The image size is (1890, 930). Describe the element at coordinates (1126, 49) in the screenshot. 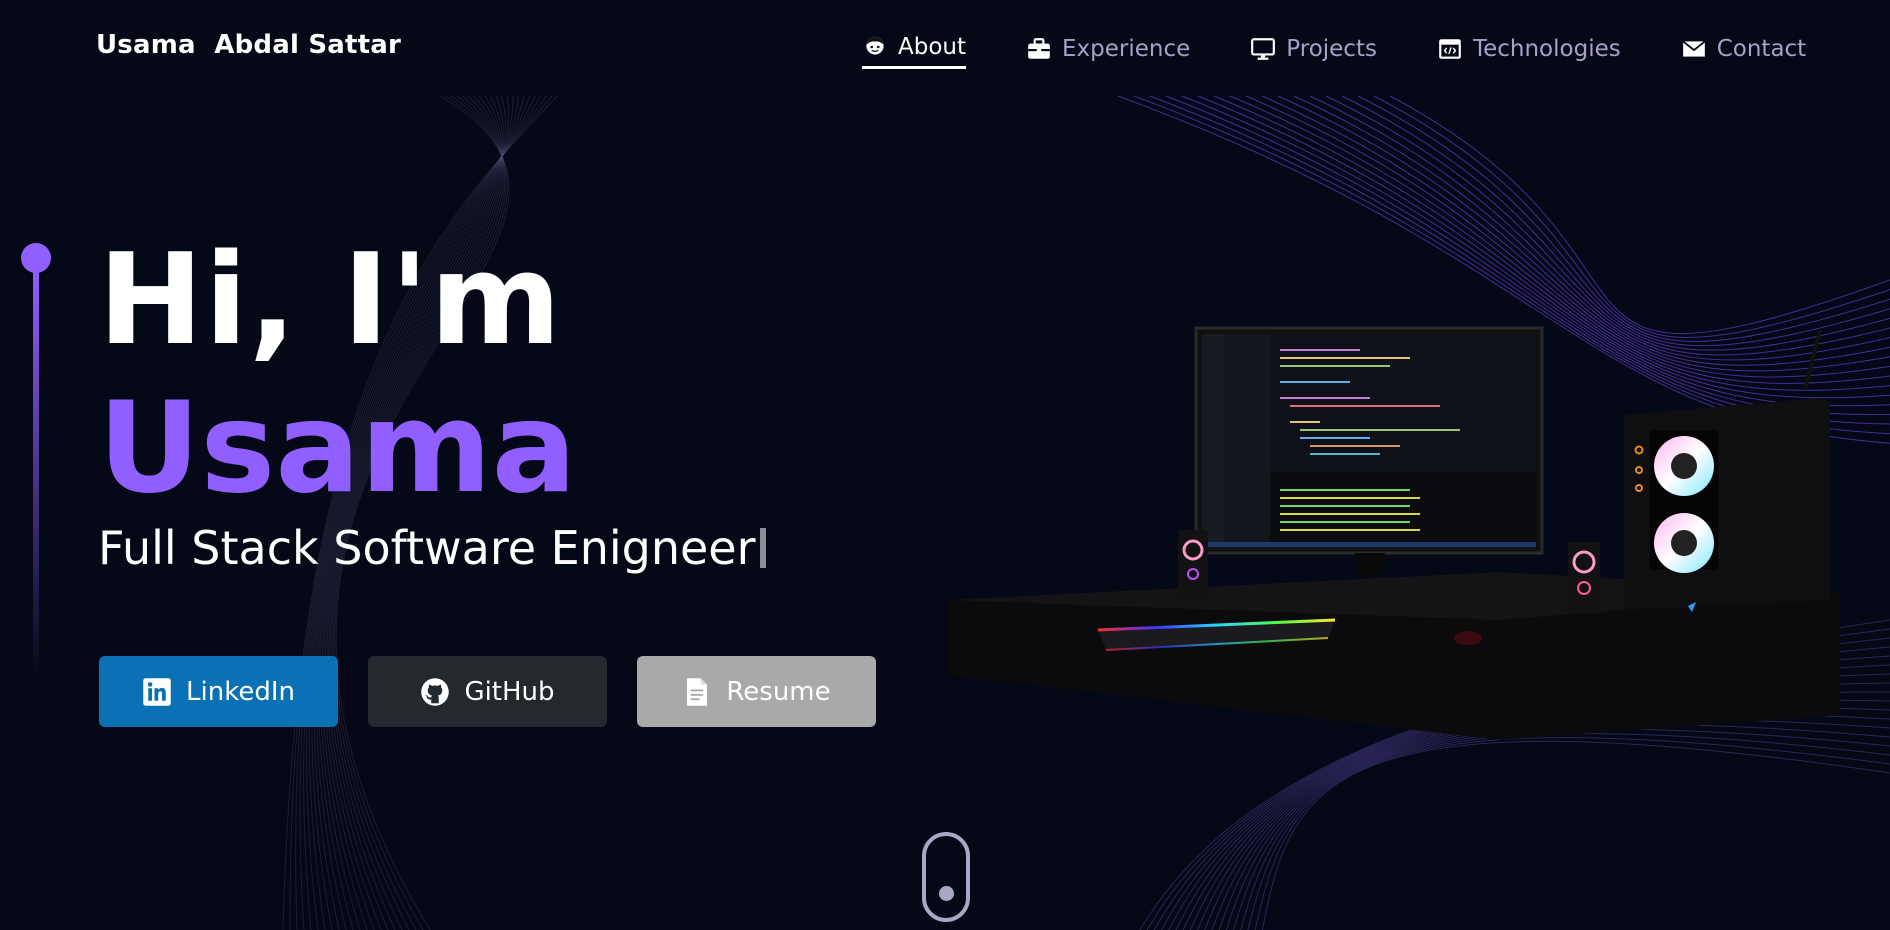

I see `nav-label-experience: Experience` at that location.